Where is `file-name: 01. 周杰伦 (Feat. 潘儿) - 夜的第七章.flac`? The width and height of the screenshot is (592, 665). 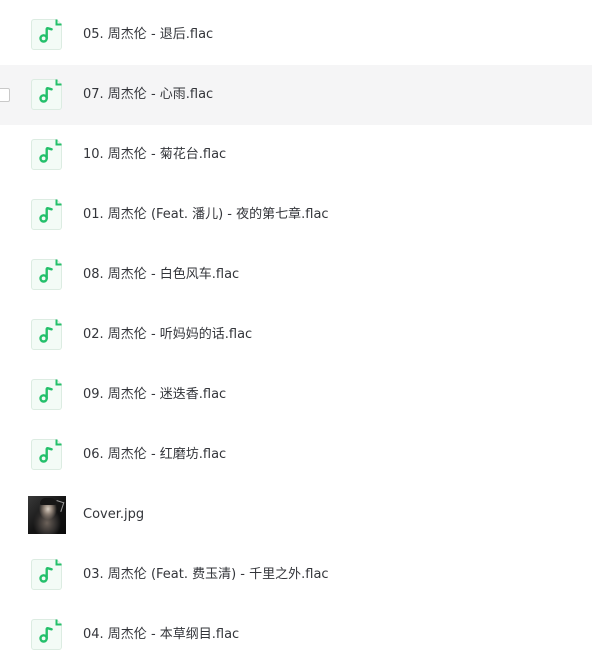
file-name: 01. 周杰伦 (Feat. 潘儿) - 夜的第七章.flac is located at coordinates (206, 215).